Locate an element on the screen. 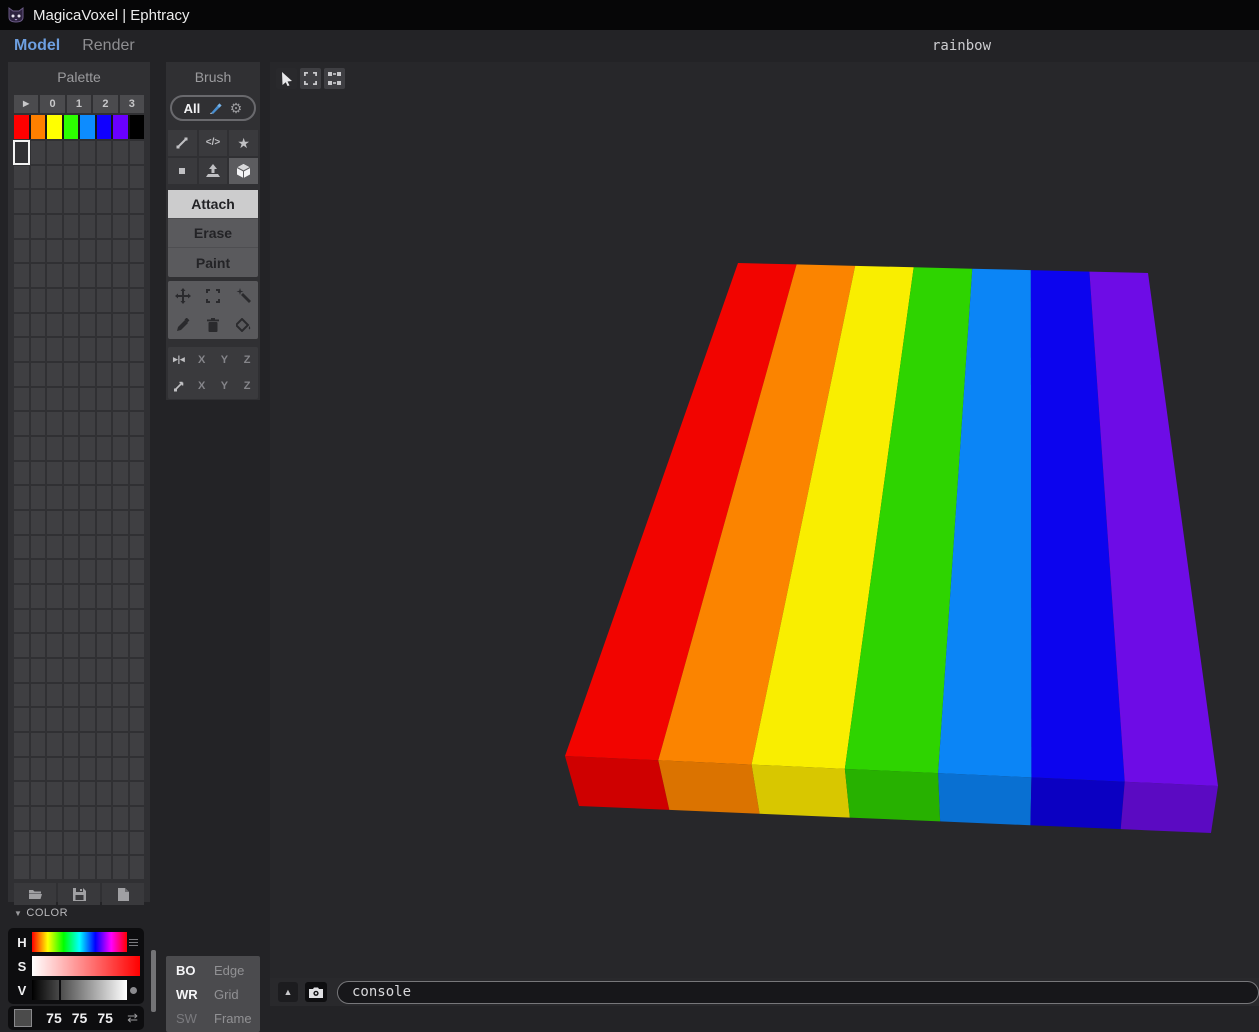 This screenshot has height=1032, width=1259. palette-tab-1: 1 is located at coordinates (79, 104).